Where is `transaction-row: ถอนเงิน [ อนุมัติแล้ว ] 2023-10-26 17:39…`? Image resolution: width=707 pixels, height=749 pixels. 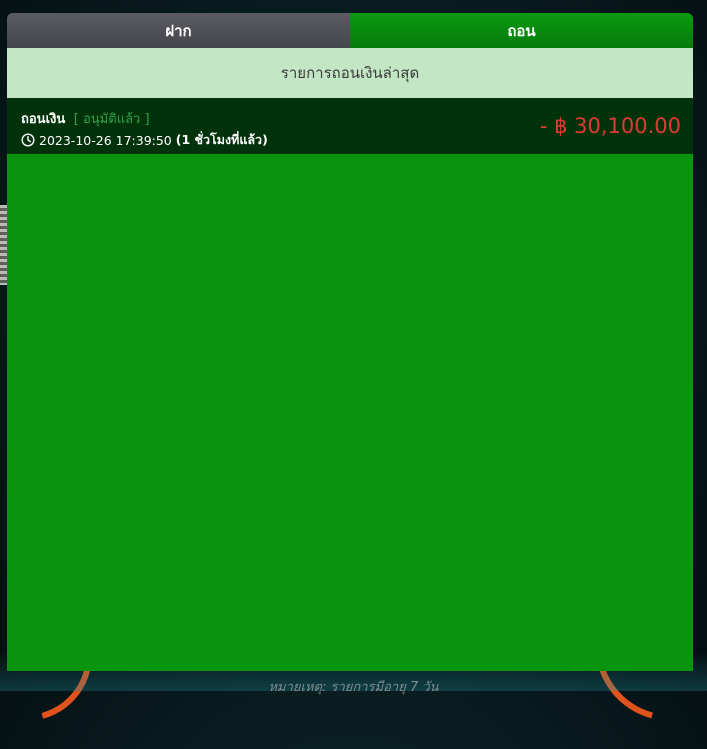 transaction-row: ถอนเงิน [ อนุมัติแล้ว ] 2023-10-26 17:39… is located at coordinates (350, 126).